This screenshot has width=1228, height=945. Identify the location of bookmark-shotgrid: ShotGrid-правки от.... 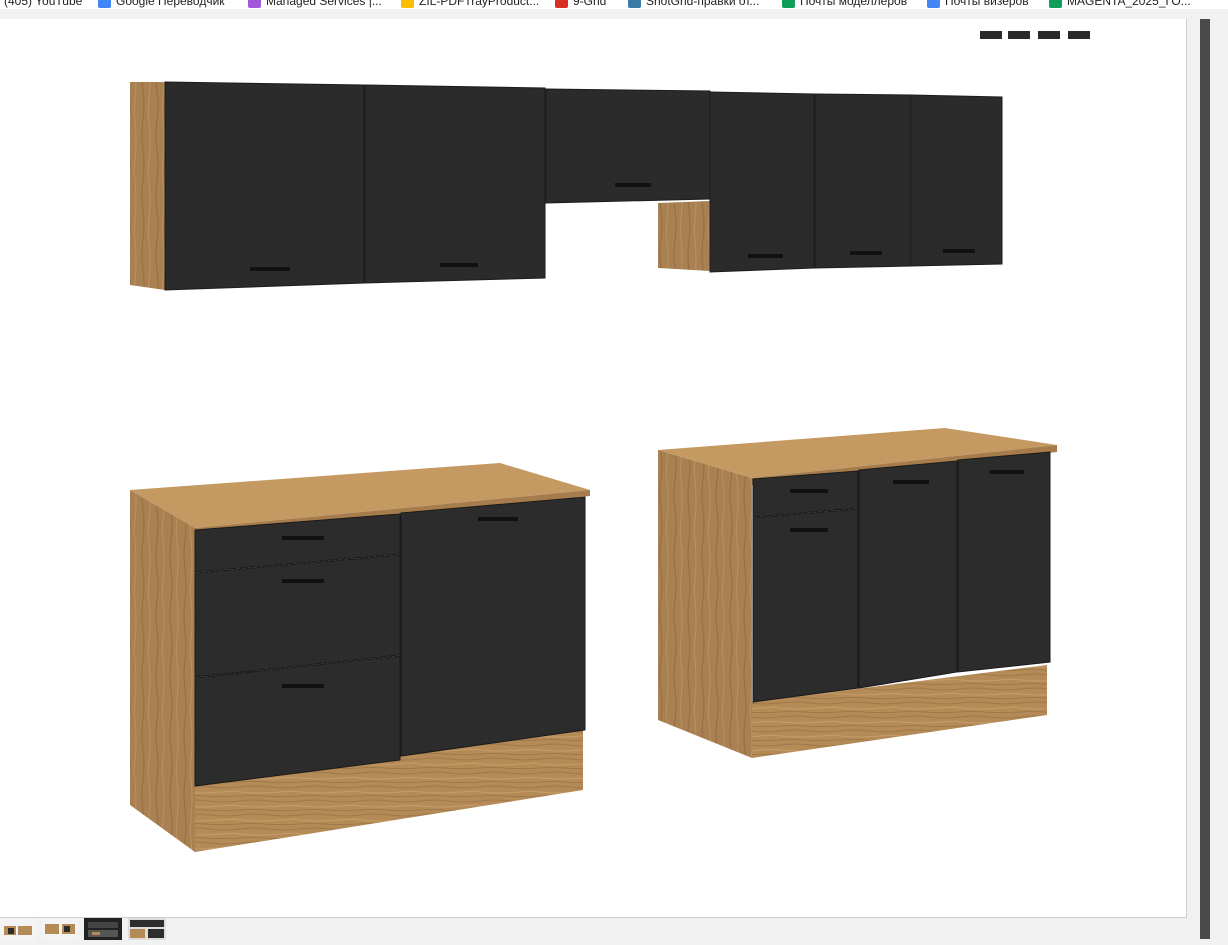
(693, 4).